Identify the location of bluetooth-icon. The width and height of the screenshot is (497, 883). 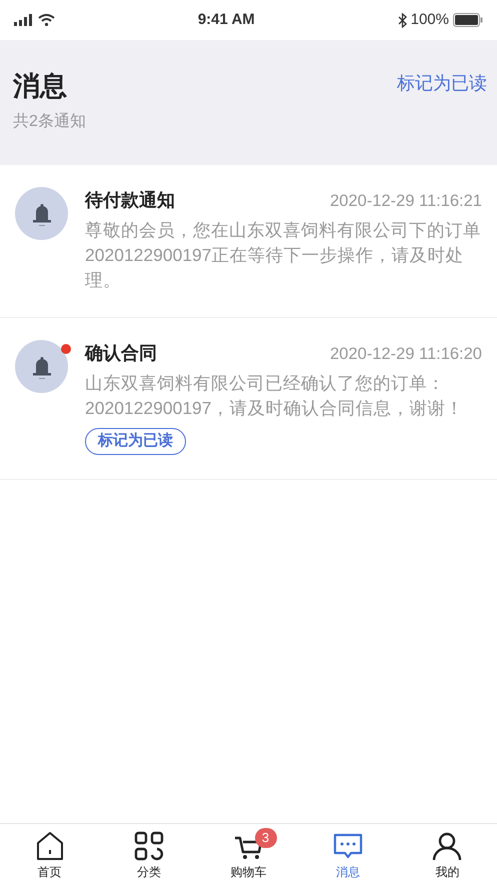
(402, 20).